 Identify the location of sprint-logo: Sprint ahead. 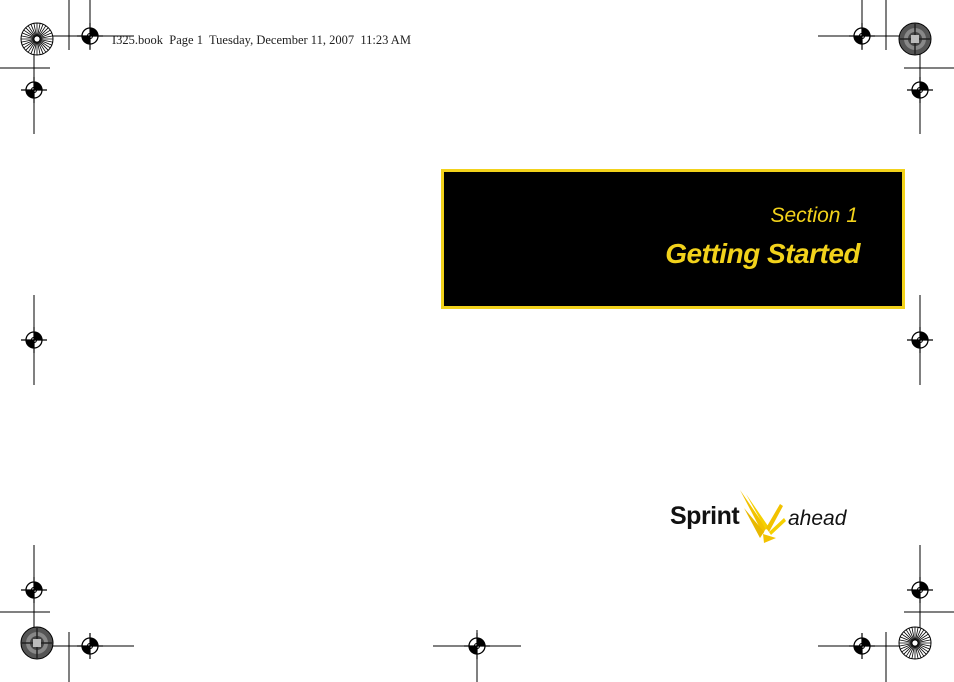
(763, 518).